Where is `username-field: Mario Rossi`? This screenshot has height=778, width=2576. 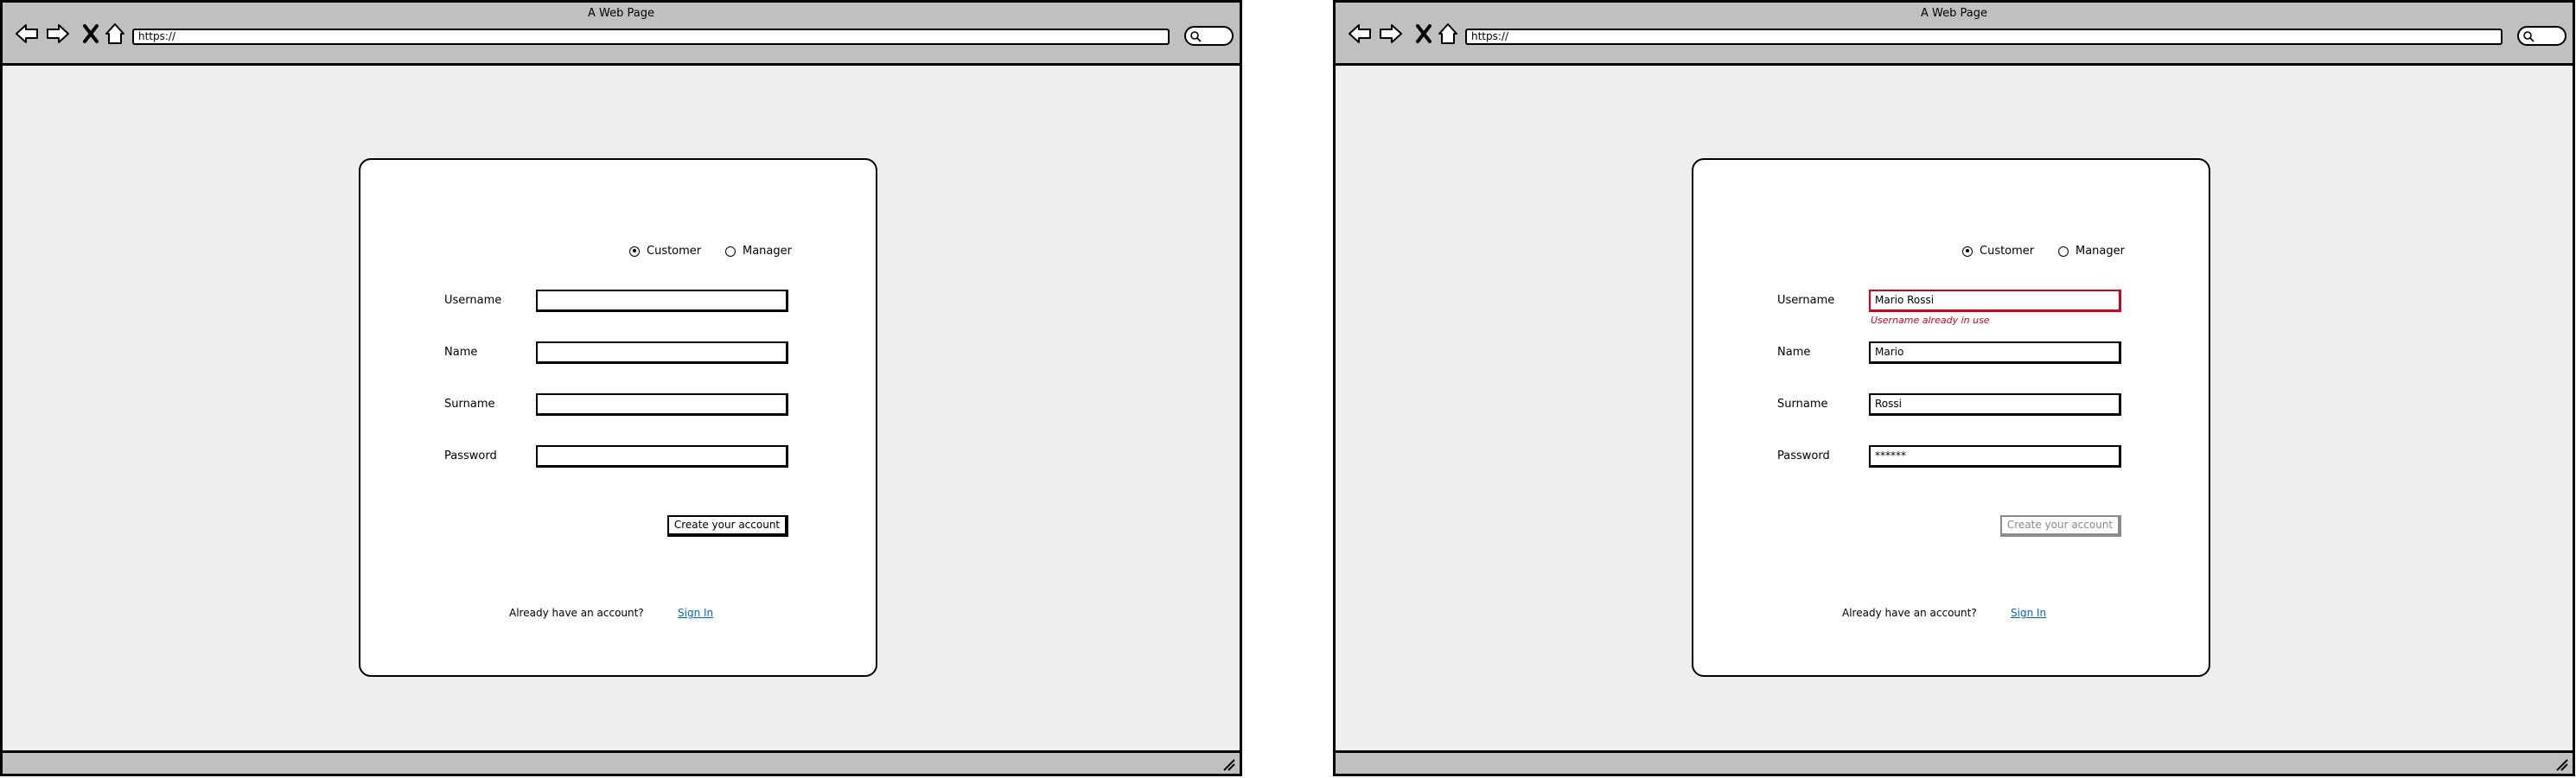 username-field: Mario Rossi is located at coordinates (1995, 301).